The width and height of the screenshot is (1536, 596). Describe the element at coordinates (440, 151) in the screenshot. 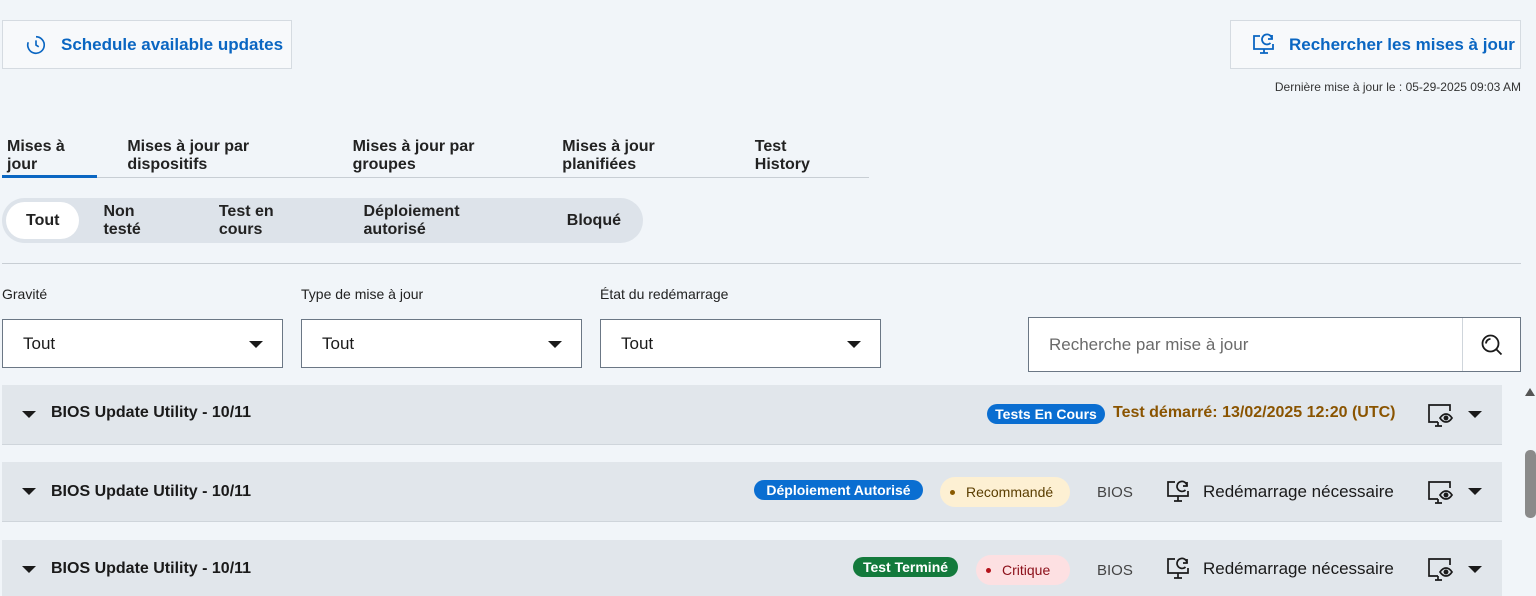

I see `tab-updates-by-group: Mises à jour par groupes` at that location.